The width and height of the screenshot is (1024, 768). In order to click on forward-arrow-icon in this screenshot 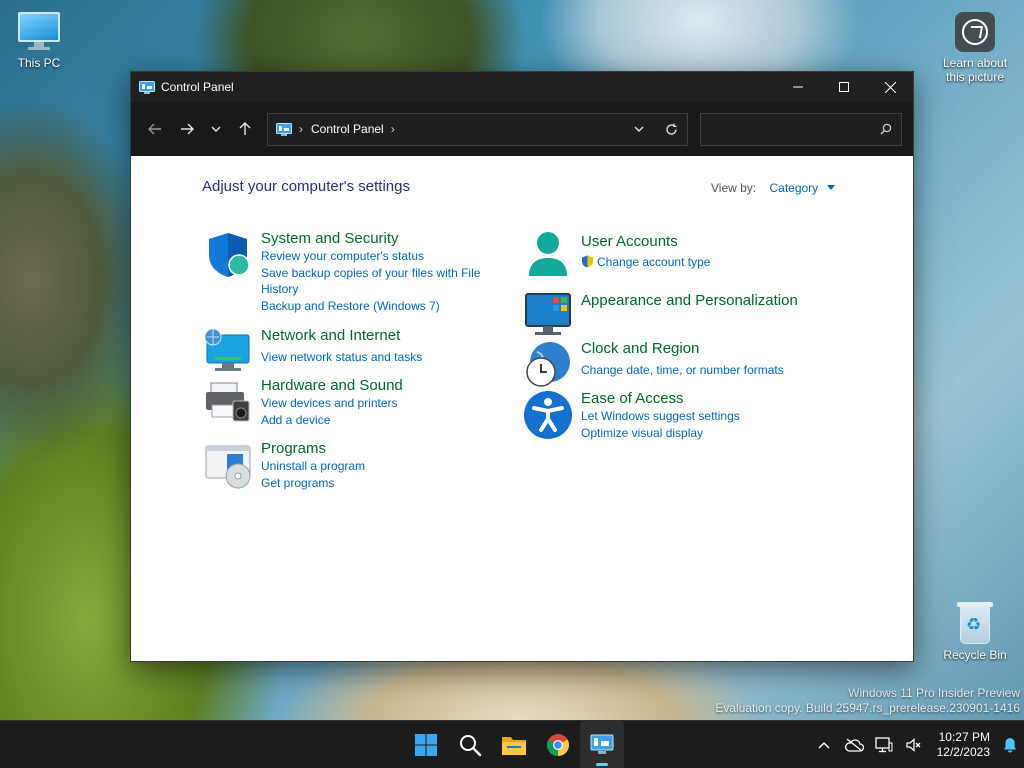, I will do `click(187, 129)`.